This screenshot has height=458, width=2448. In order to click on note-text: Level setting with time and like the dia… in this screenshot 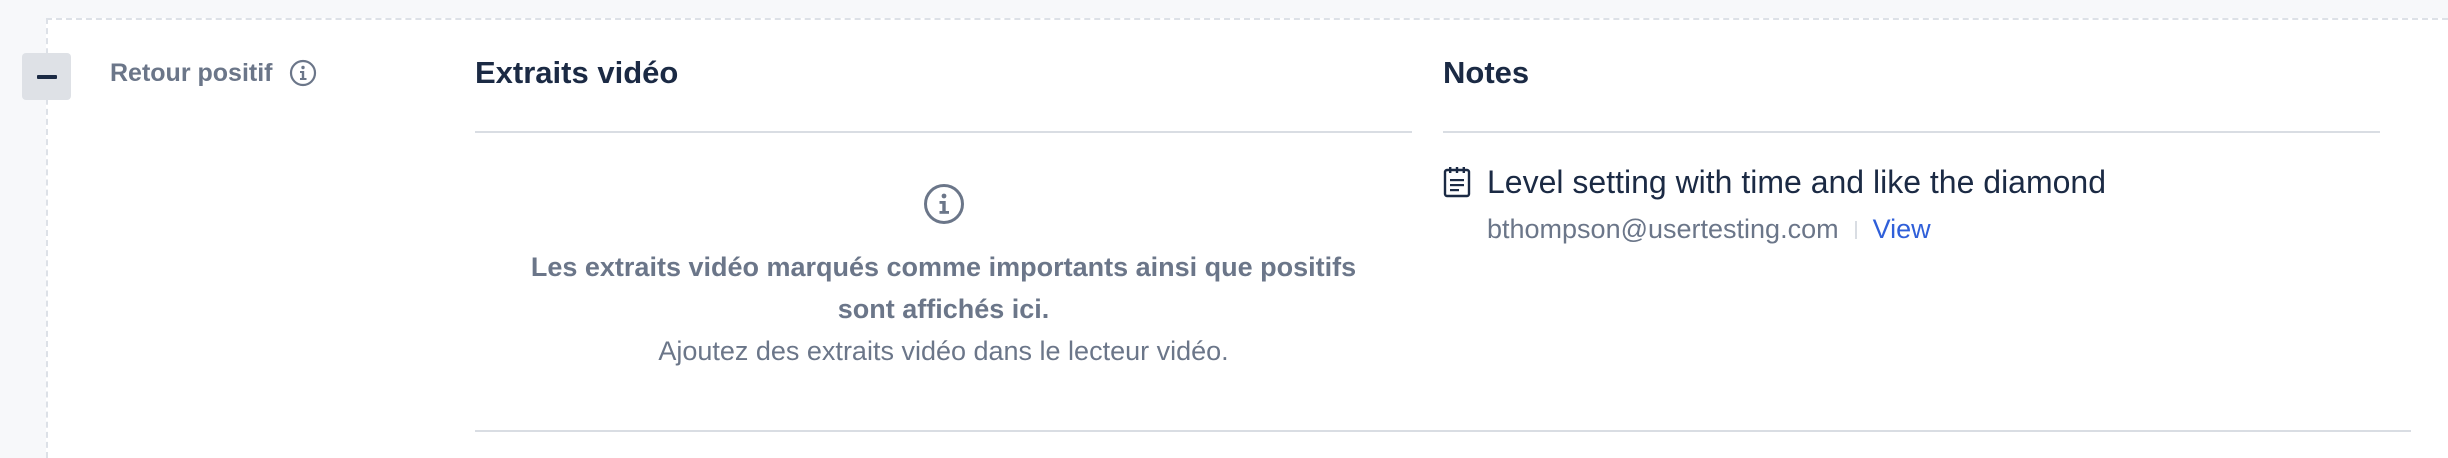, I will do `click(1797, 181)`.